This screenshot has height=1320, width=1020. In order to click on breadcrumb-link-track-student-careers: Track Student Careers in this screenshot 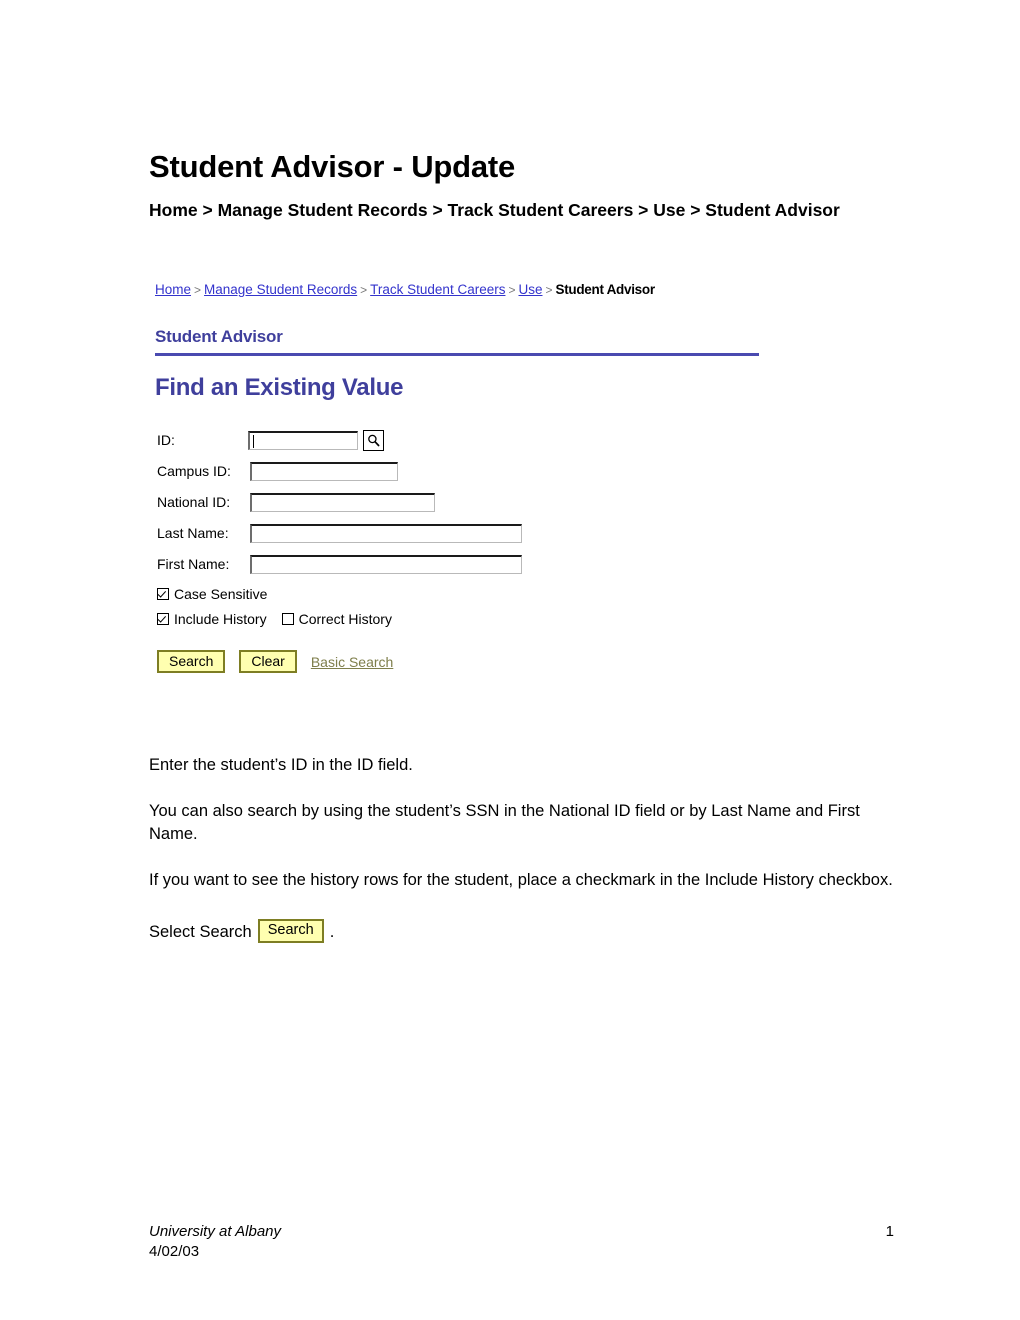, I will do `click(437, 289)`.